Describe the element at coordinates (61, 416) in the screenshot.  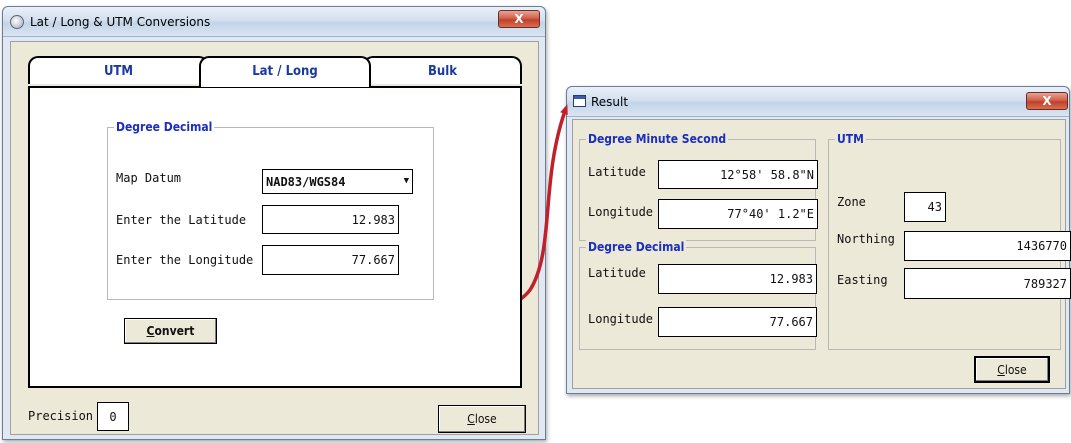
I see `precision-label: Precision` at that location.